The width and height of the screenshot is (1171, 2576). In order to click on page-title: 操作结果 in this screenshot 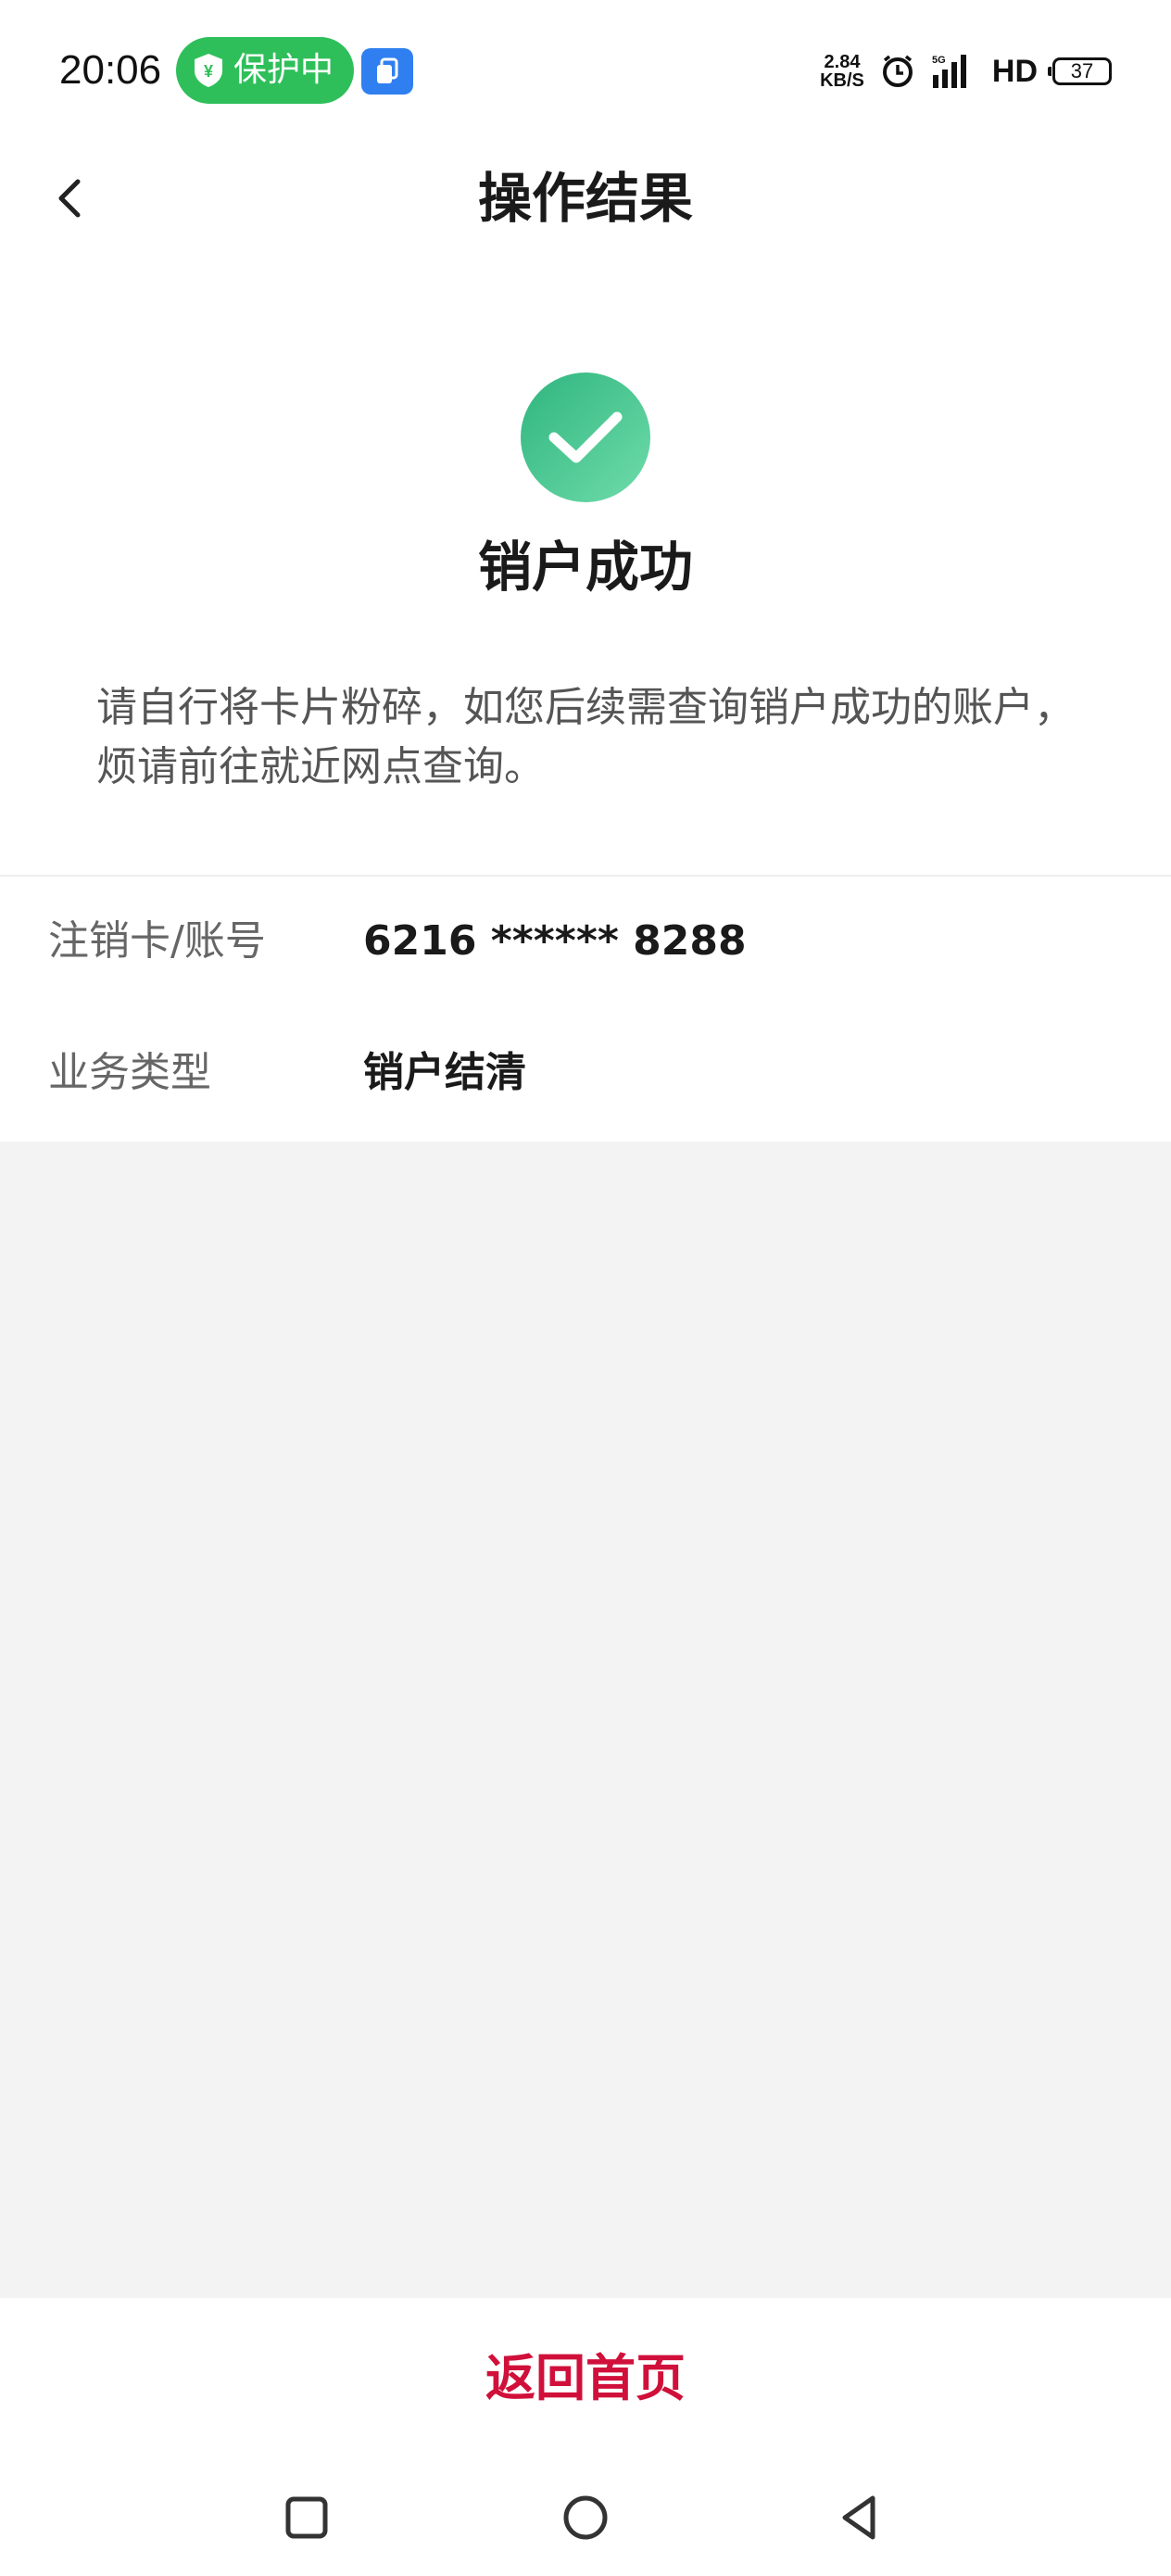, I will do `click(585, 198)`.